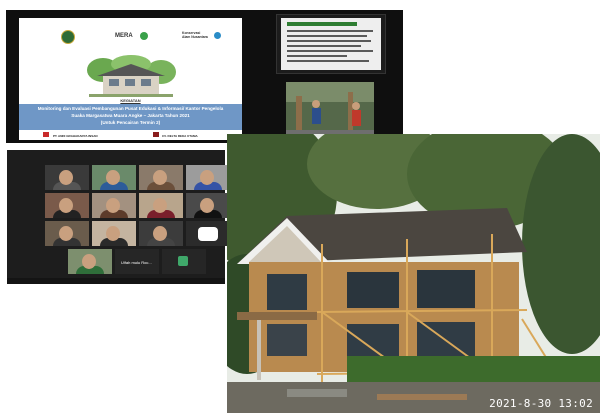  I want to click on shared-document-window, so click(331, 44).